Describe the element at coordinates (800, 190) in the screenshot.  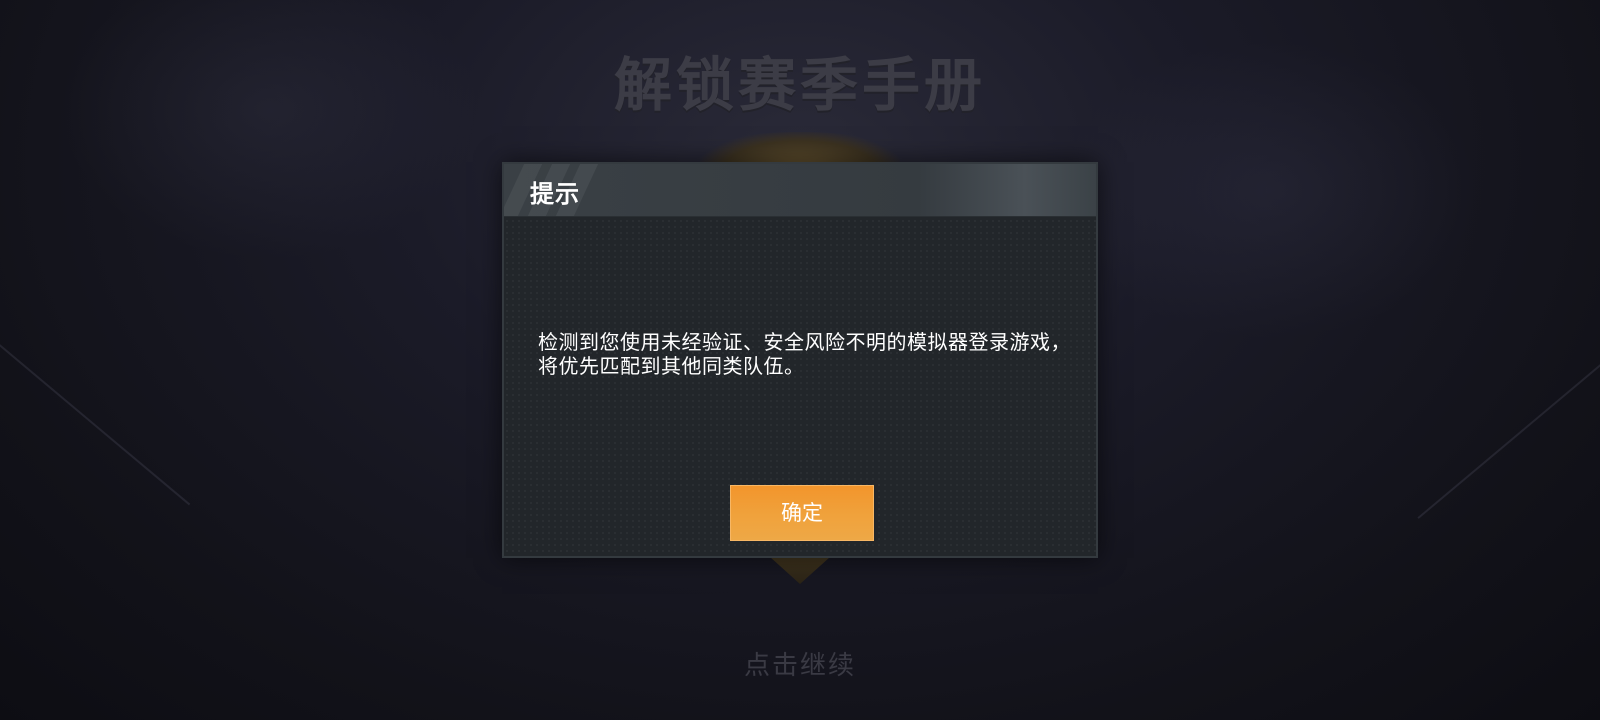
I see `dialog-header: 提示` at that location.